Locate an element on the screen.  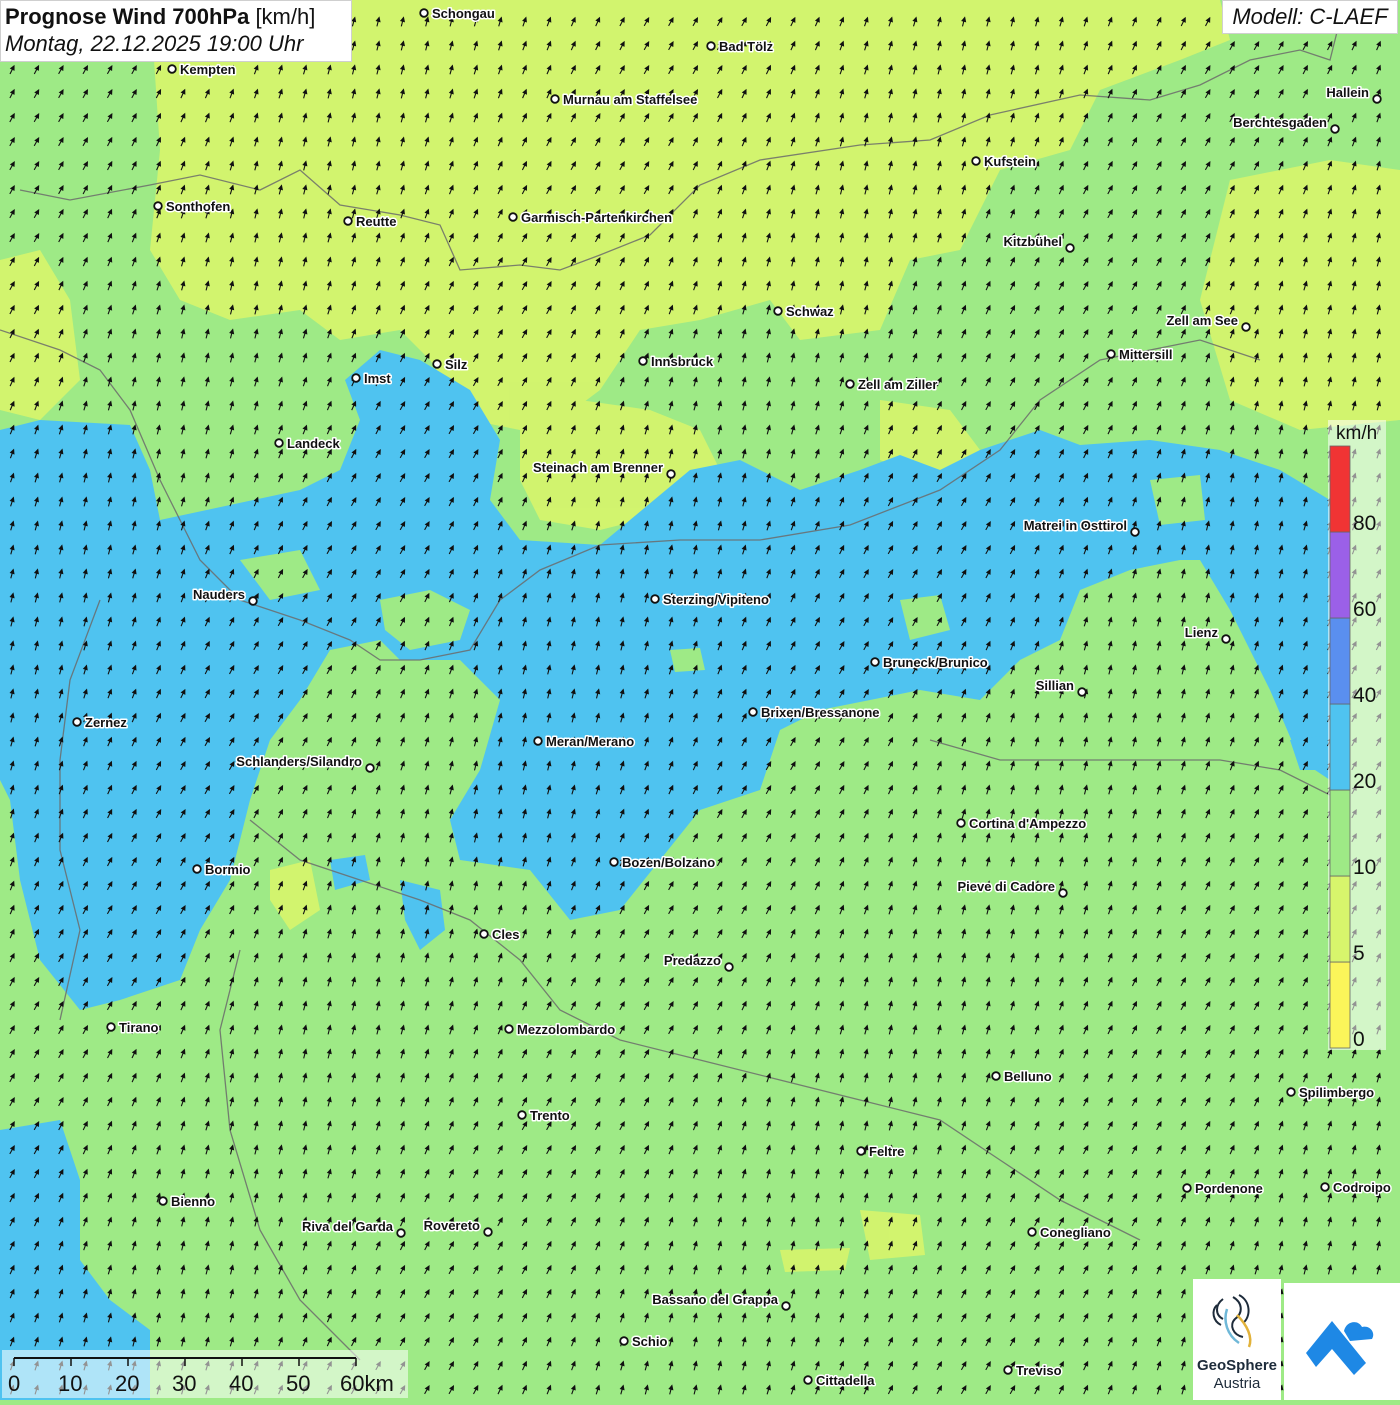
map-title-bold: Prognose Wind 700hPa is located at coordinates (127, 16).